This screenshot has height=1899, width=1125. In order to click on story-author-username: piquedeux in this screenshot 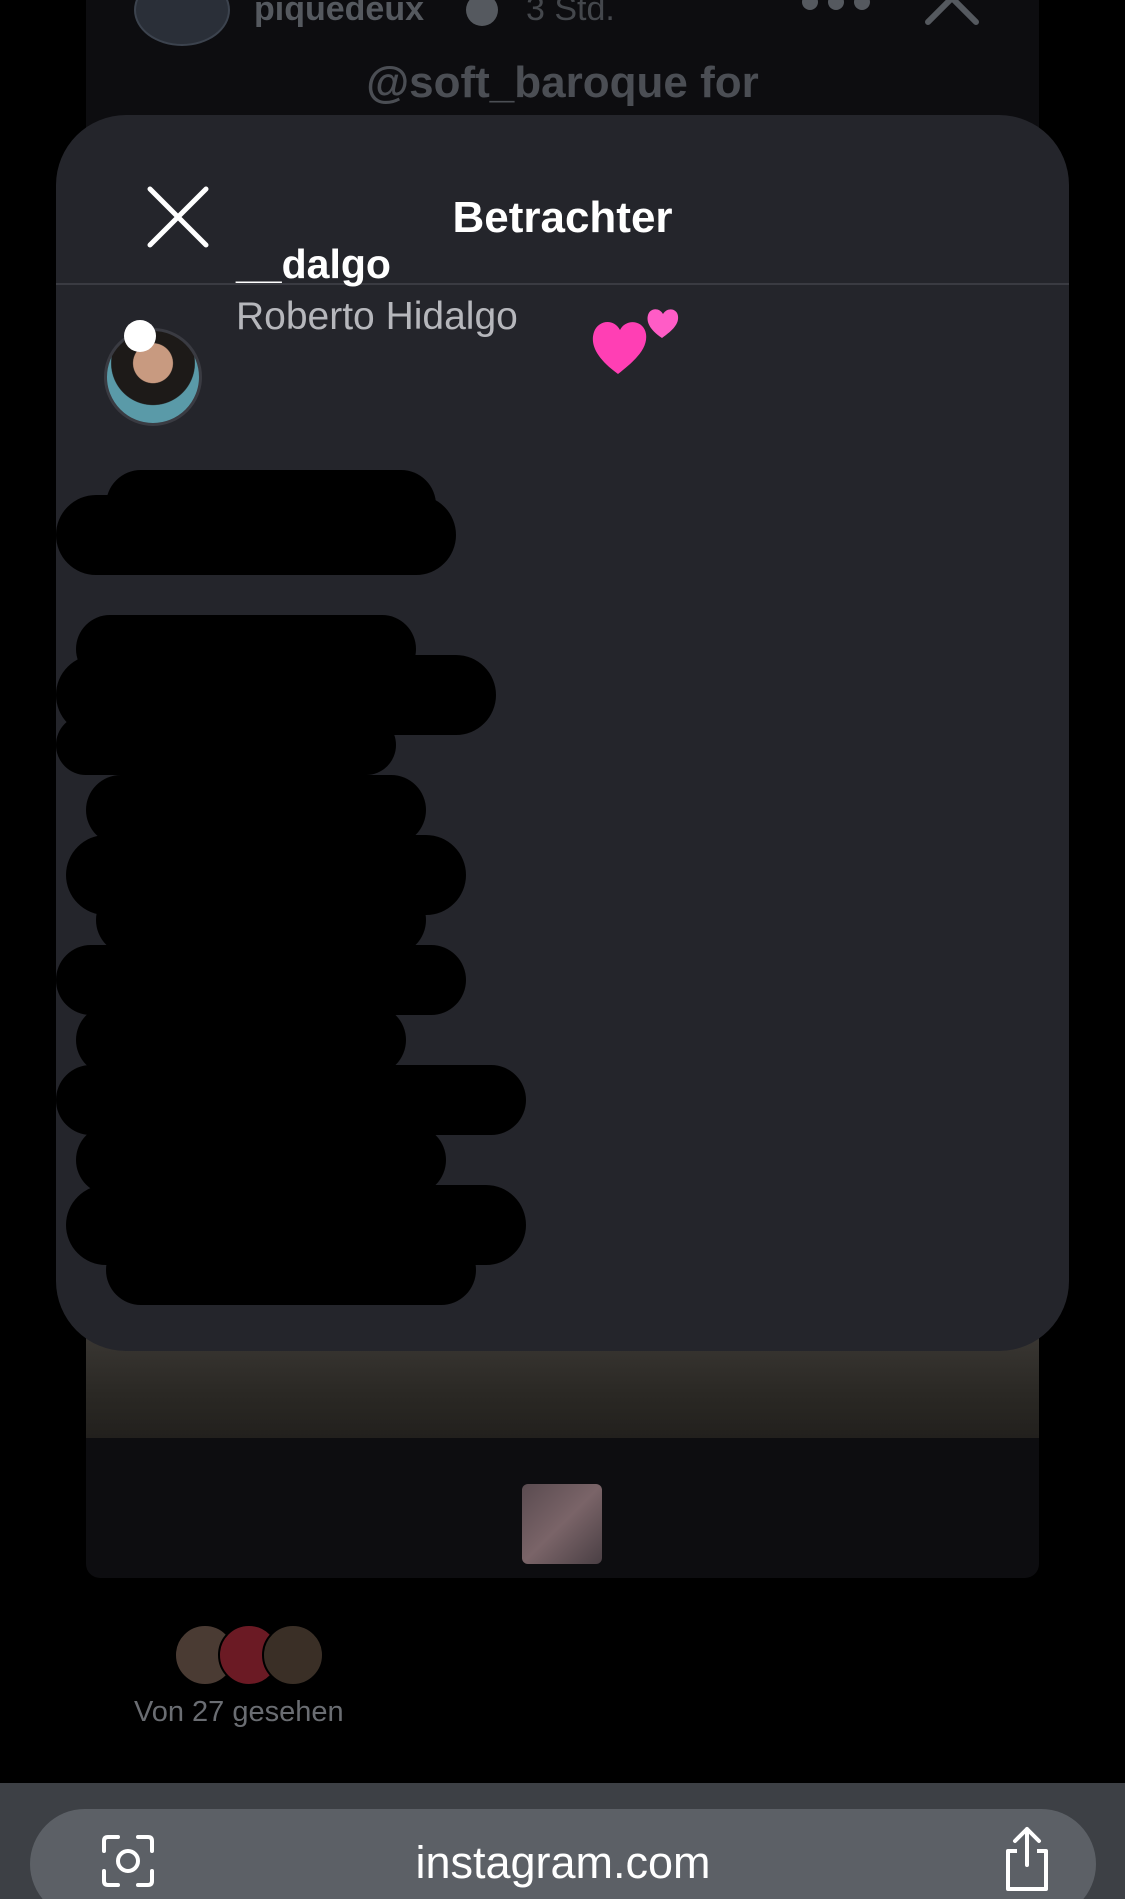, I will do `click(339, 14)`.